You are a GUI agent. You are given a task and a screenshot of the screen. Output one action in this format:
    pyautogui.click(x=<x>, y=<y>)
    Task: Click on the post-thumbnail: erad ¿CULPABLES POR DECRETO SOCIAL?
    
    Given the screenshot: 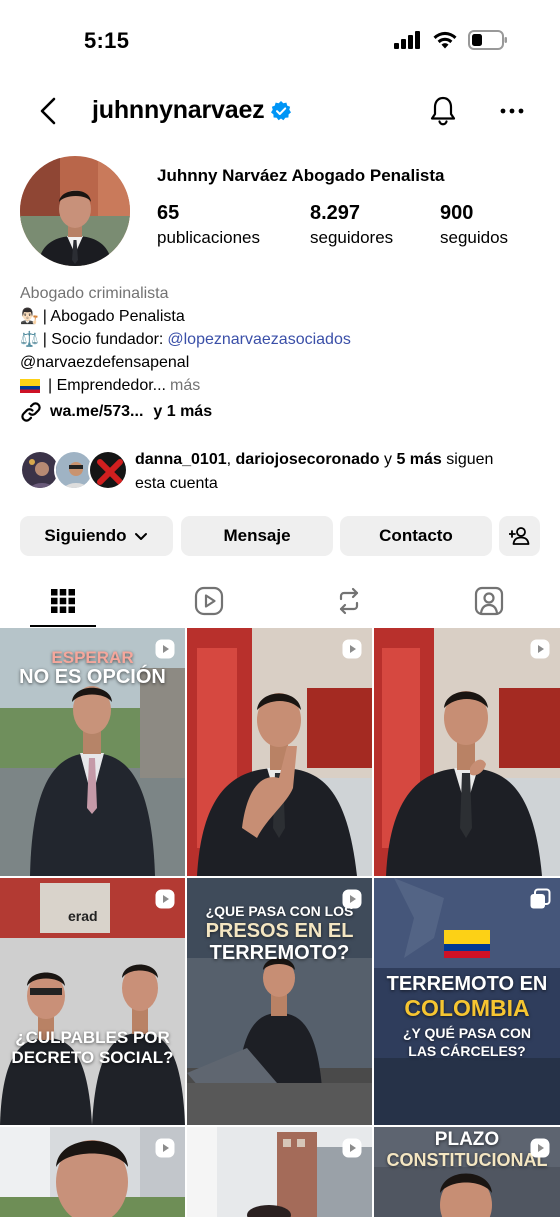 What is the action you would take?
    pyautogui.click(x=92, y=1001)
    